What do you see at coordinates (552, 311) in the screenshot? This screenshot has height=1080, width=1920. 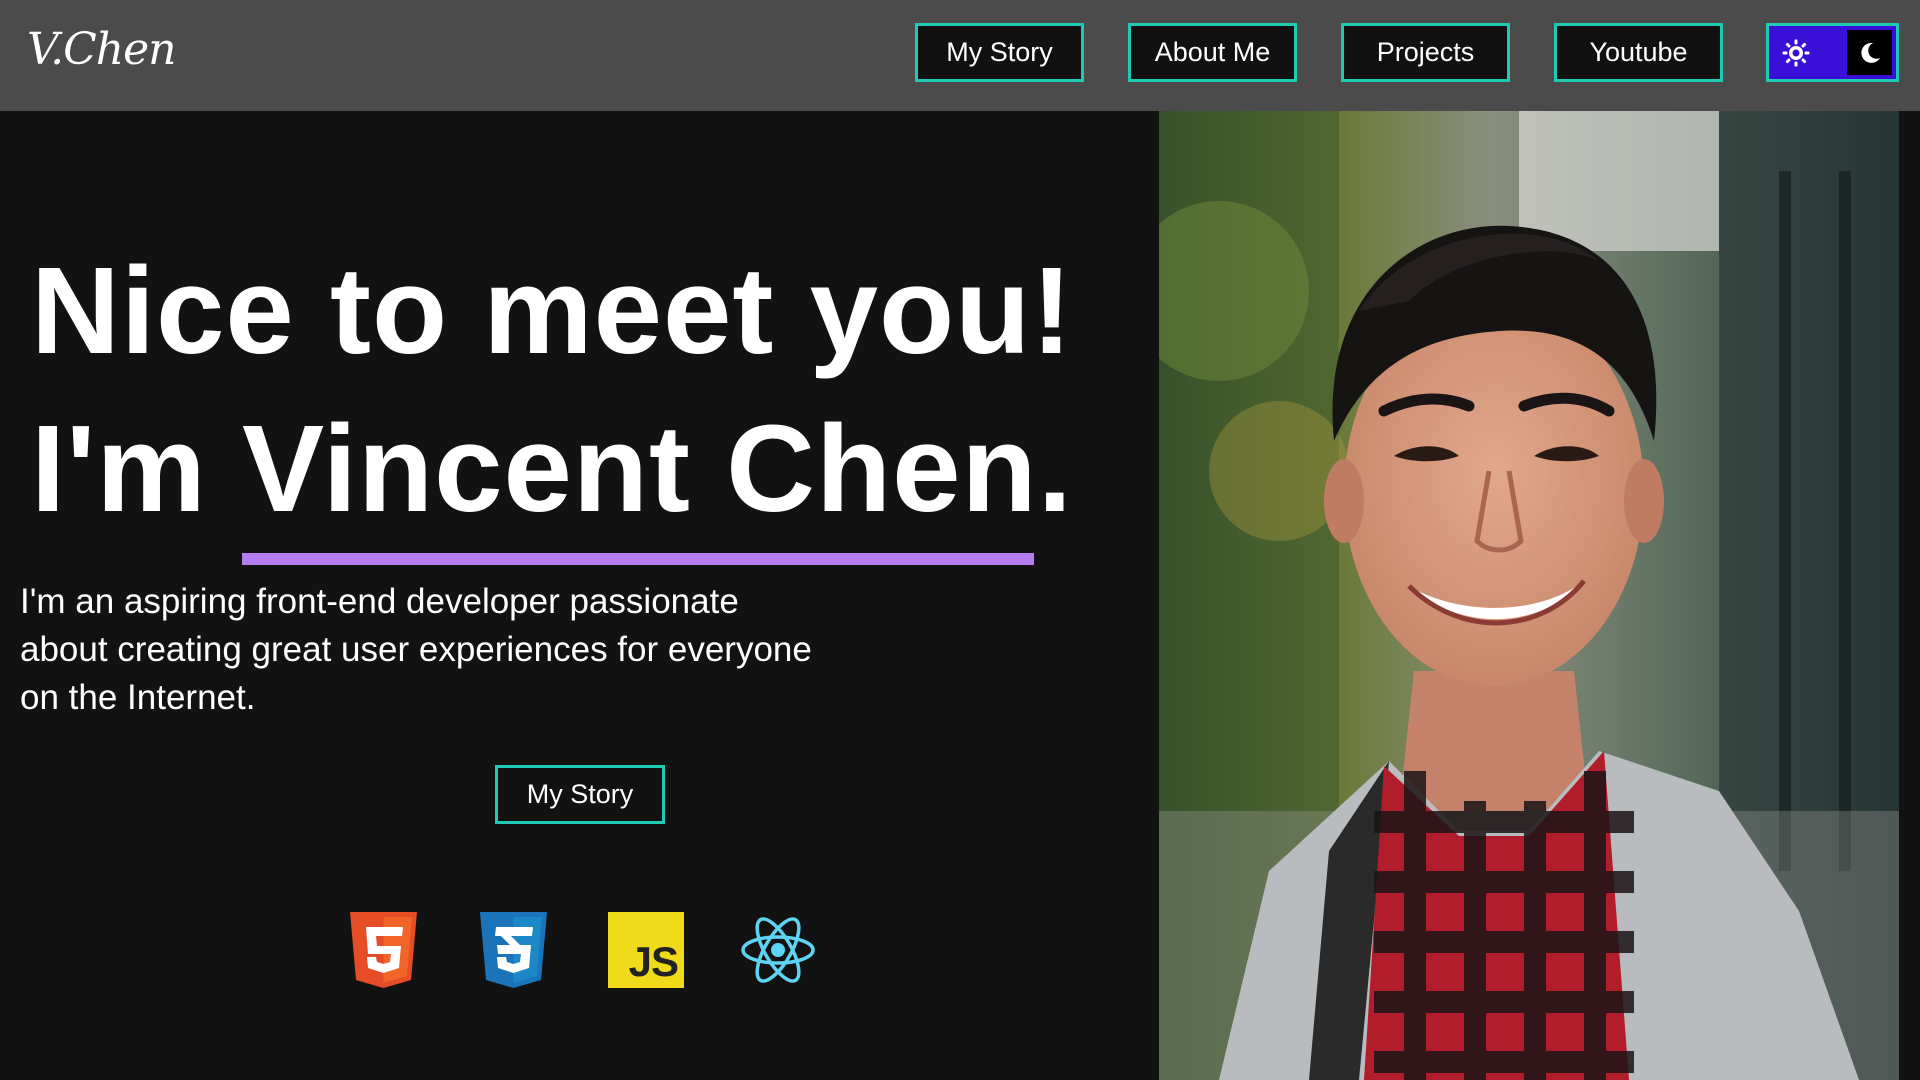 I see `headline-line-1: Nice to meet you!` at bounding box center [552, 311].